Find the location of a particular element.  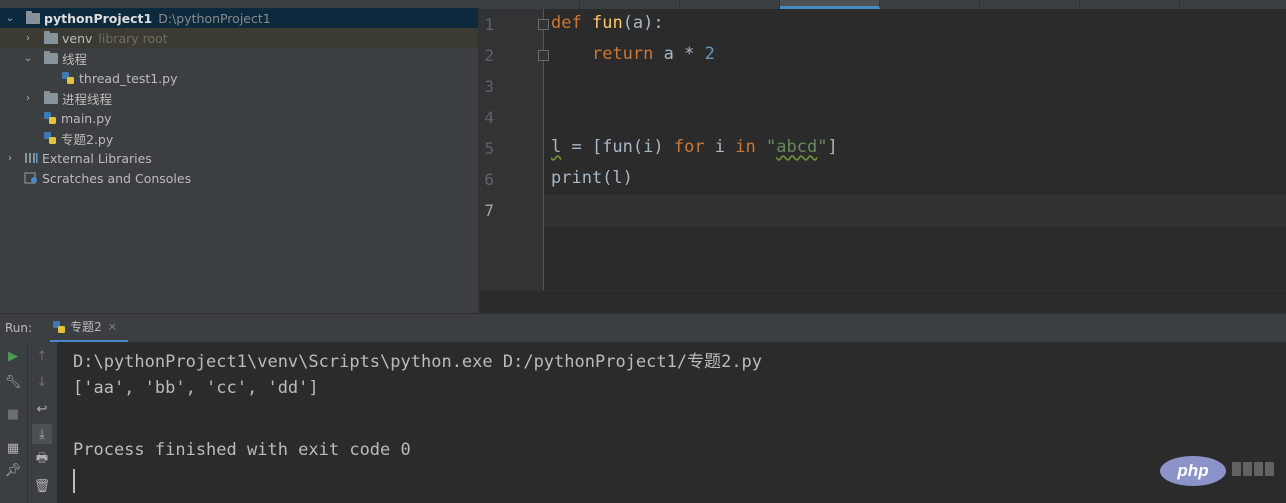

run-toolbar-console: ↑ ↓ ↩ ⤓ 🖶︎ 🗑︎ is located at coordinates (42, 422).